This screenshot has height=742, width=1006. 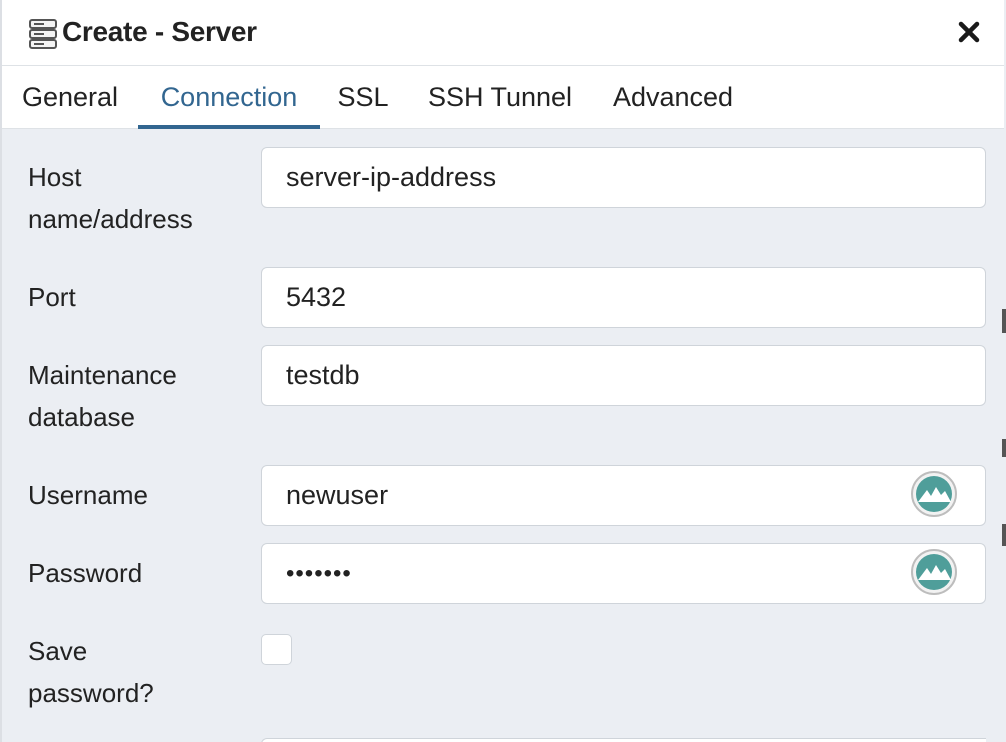 I want to click on maintenance-db-label-line1: Maintenance, so click(x=102, y=375).